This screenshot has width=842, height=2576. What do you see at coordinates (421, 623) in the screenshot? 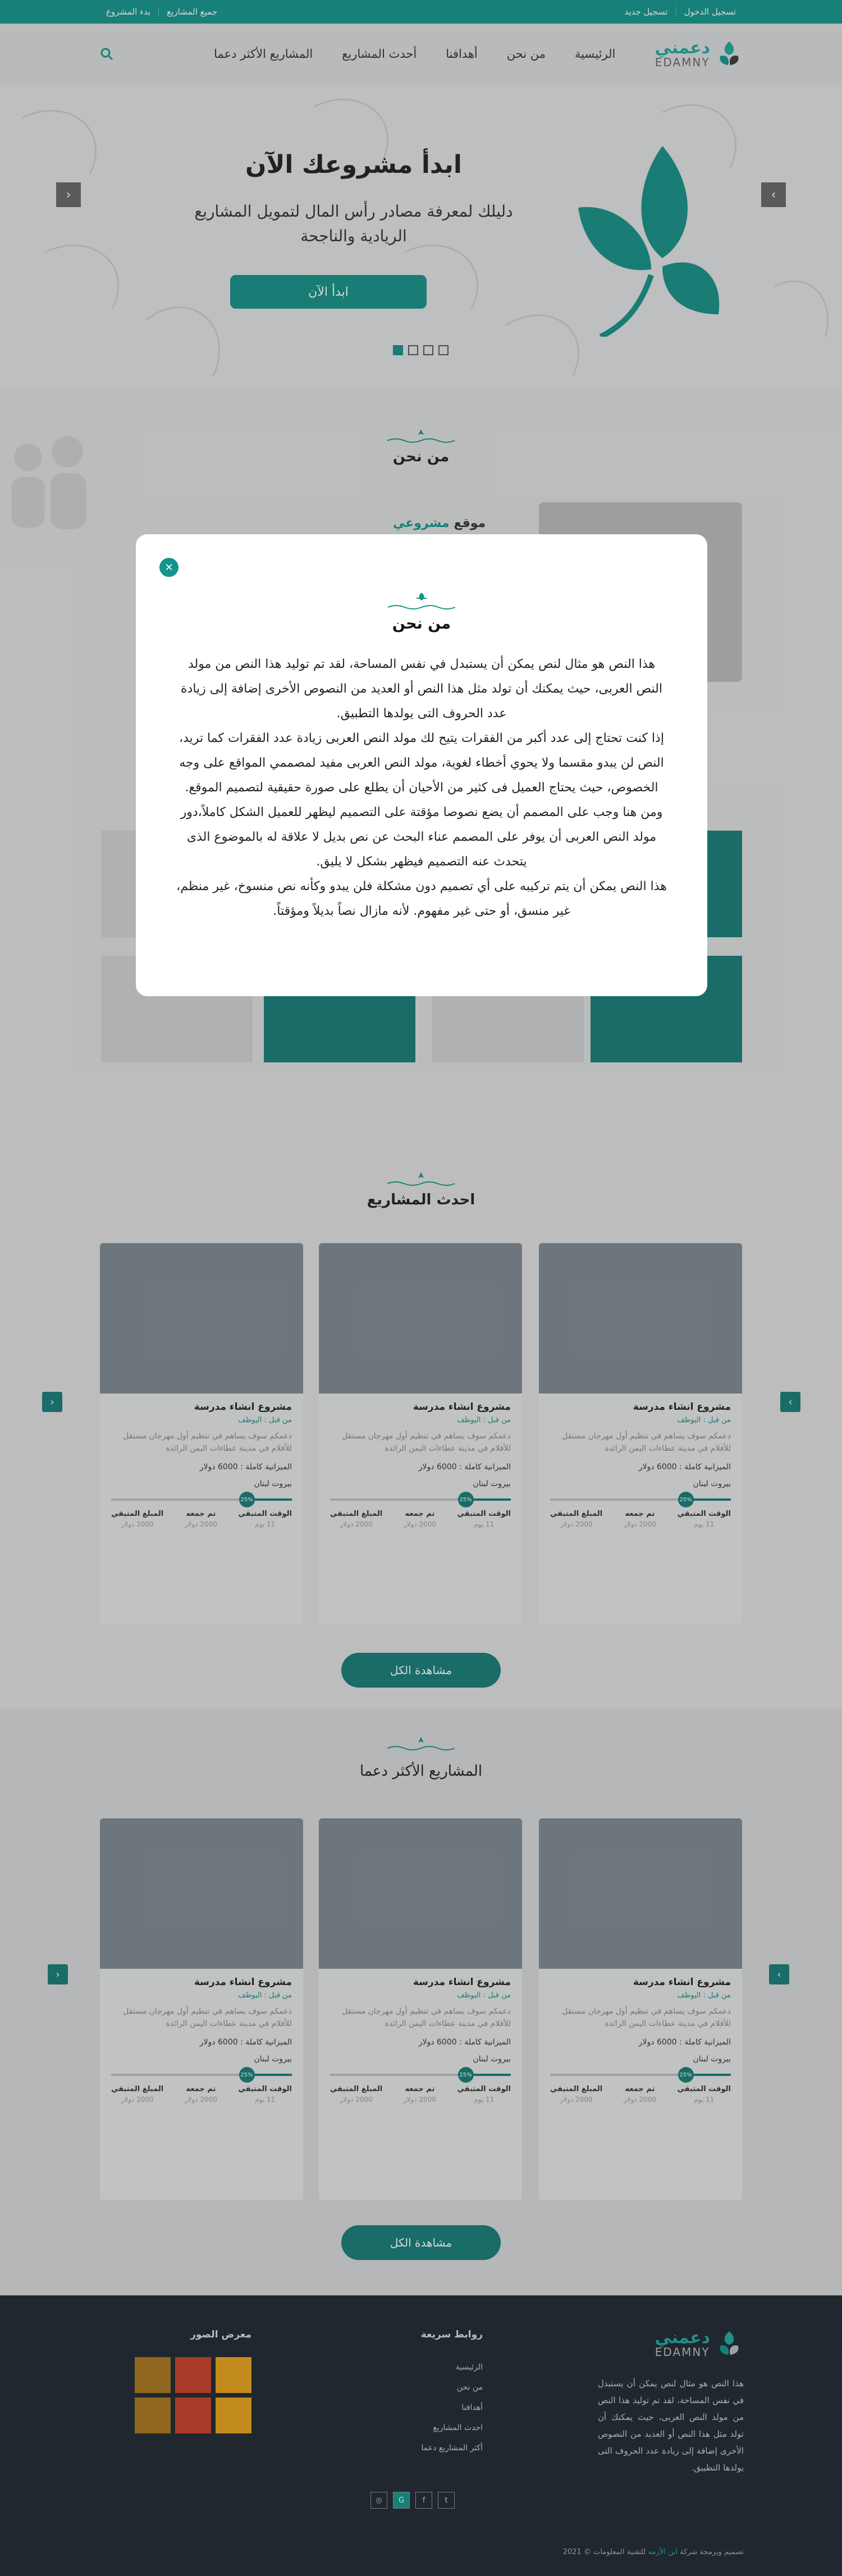
I see `modal-title-text: من نحن` at bounding box center [421, 623].